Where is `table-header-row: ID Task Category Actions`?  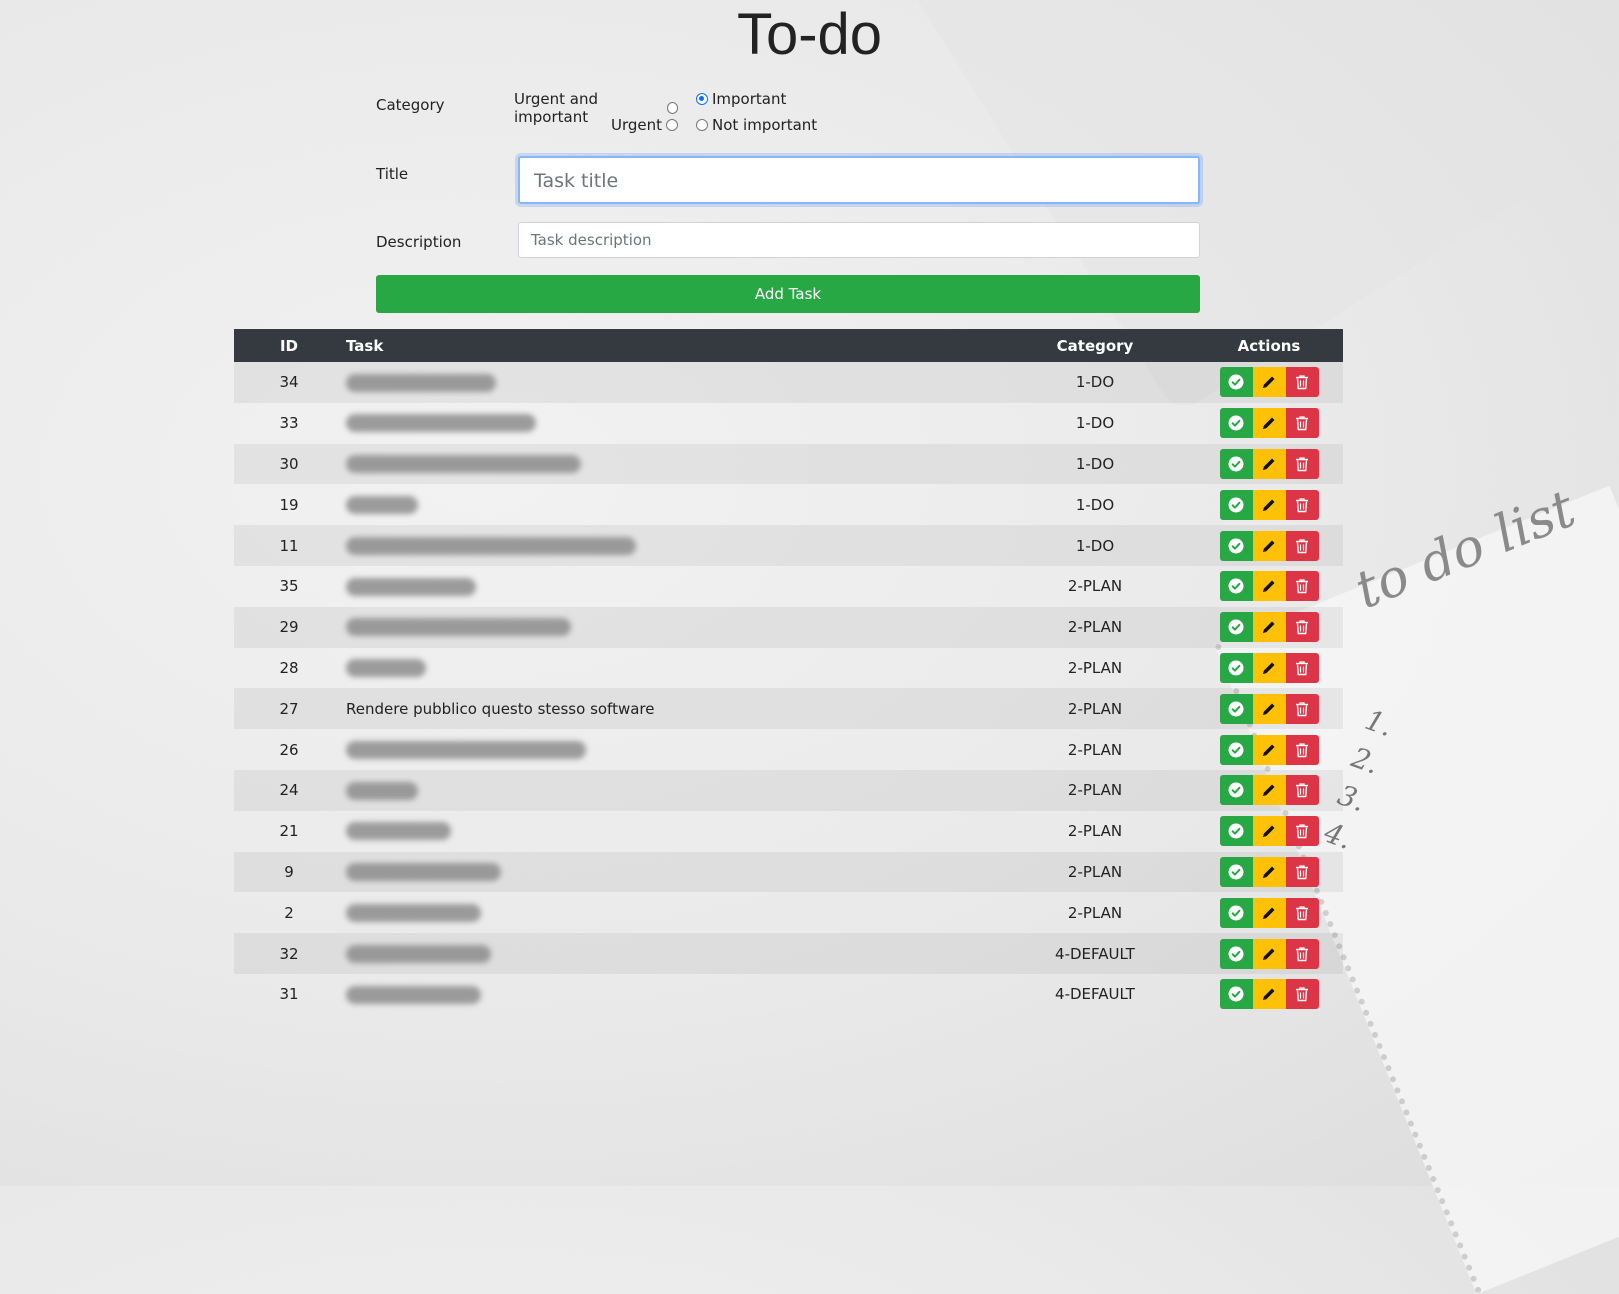 table-header-row: ID Task Category Actions is located at coordinates (788, 345).